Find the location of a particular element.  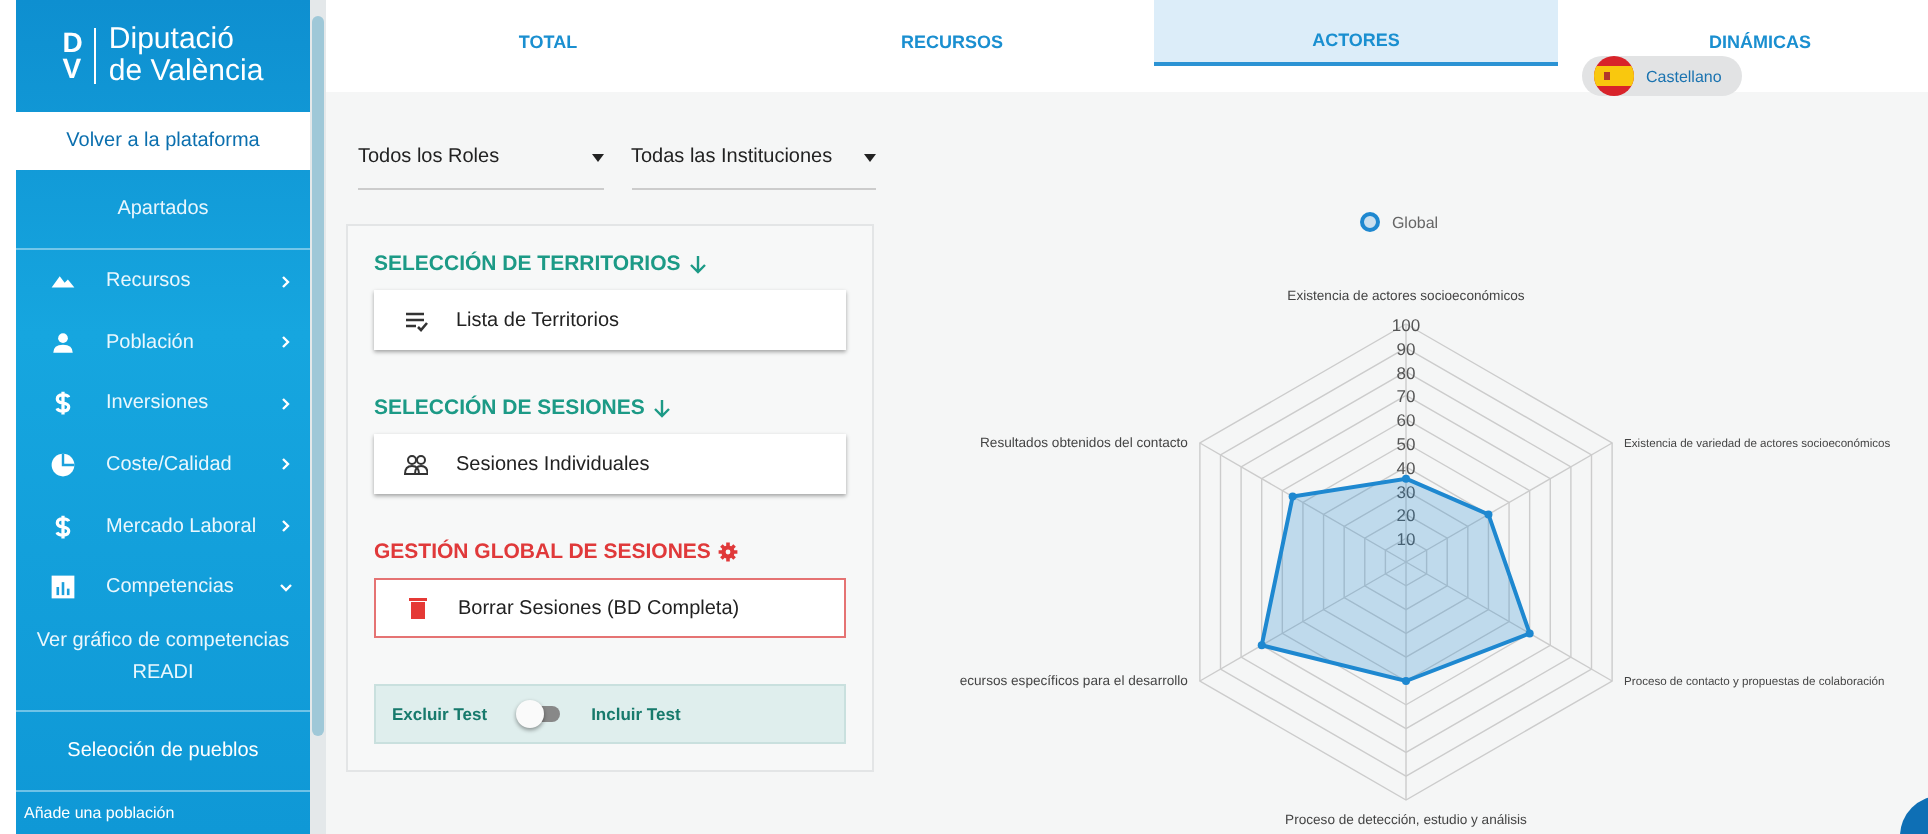

sidebar-item: Mercado Laboral is located at coordinates (163, 526).